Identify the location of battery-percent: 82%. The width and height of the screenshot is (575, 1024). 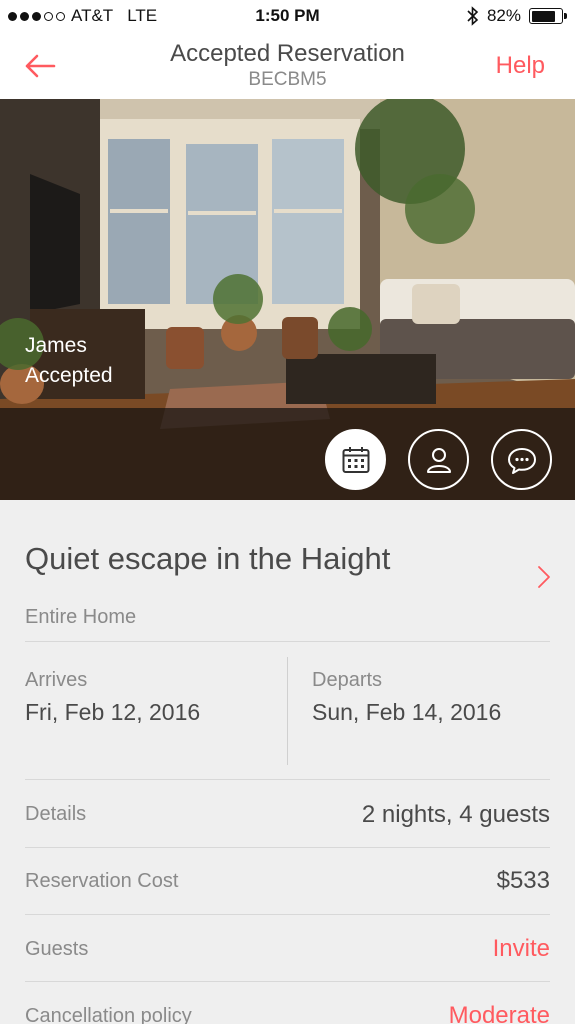
(503, 15).